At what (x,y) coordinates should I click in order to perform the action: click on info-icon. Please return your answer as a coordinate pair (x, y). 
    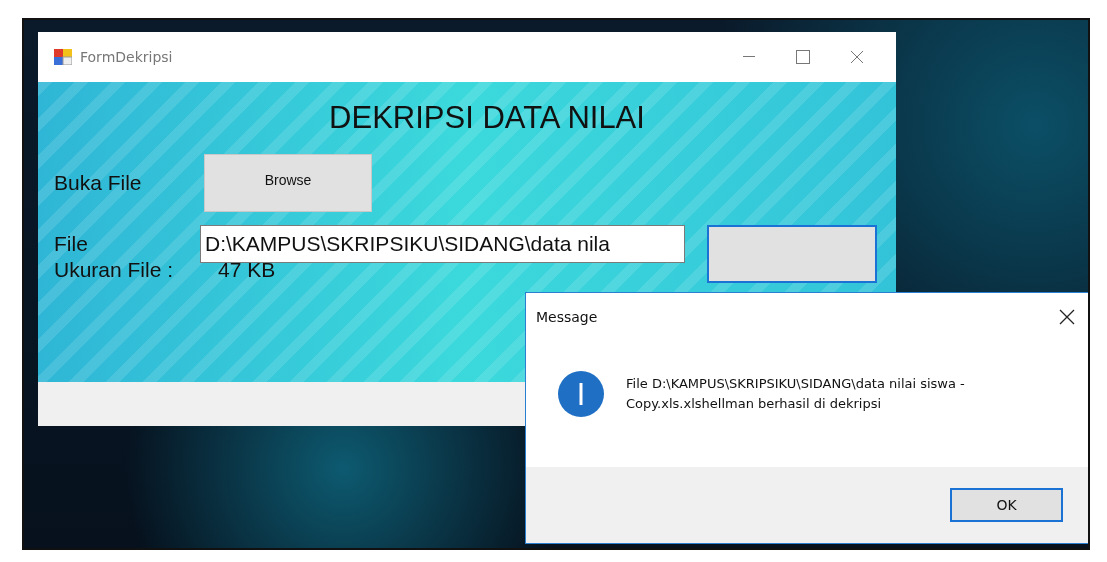
    Looking at the image, I should click on (581, 394).